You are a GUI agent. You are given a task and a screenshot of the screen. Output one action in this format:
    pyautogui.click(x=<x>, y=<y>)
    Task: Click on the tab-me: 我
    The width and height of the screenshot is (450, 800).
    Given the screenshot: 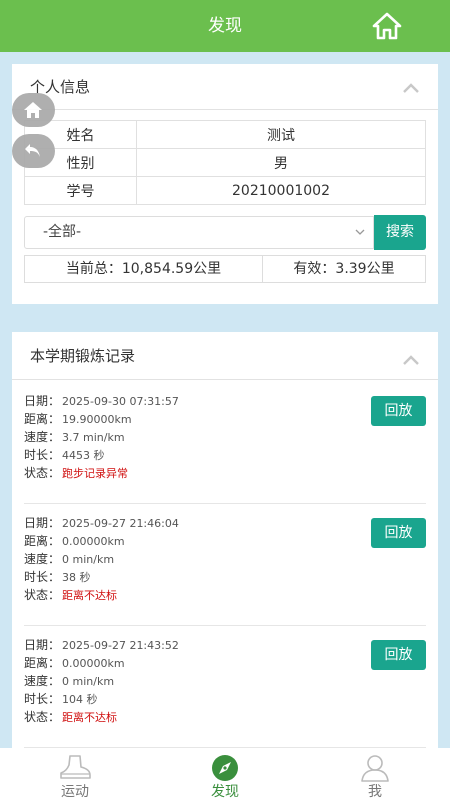 What is the action you would take?
    pyautogui.click(x=375, y=774)
    